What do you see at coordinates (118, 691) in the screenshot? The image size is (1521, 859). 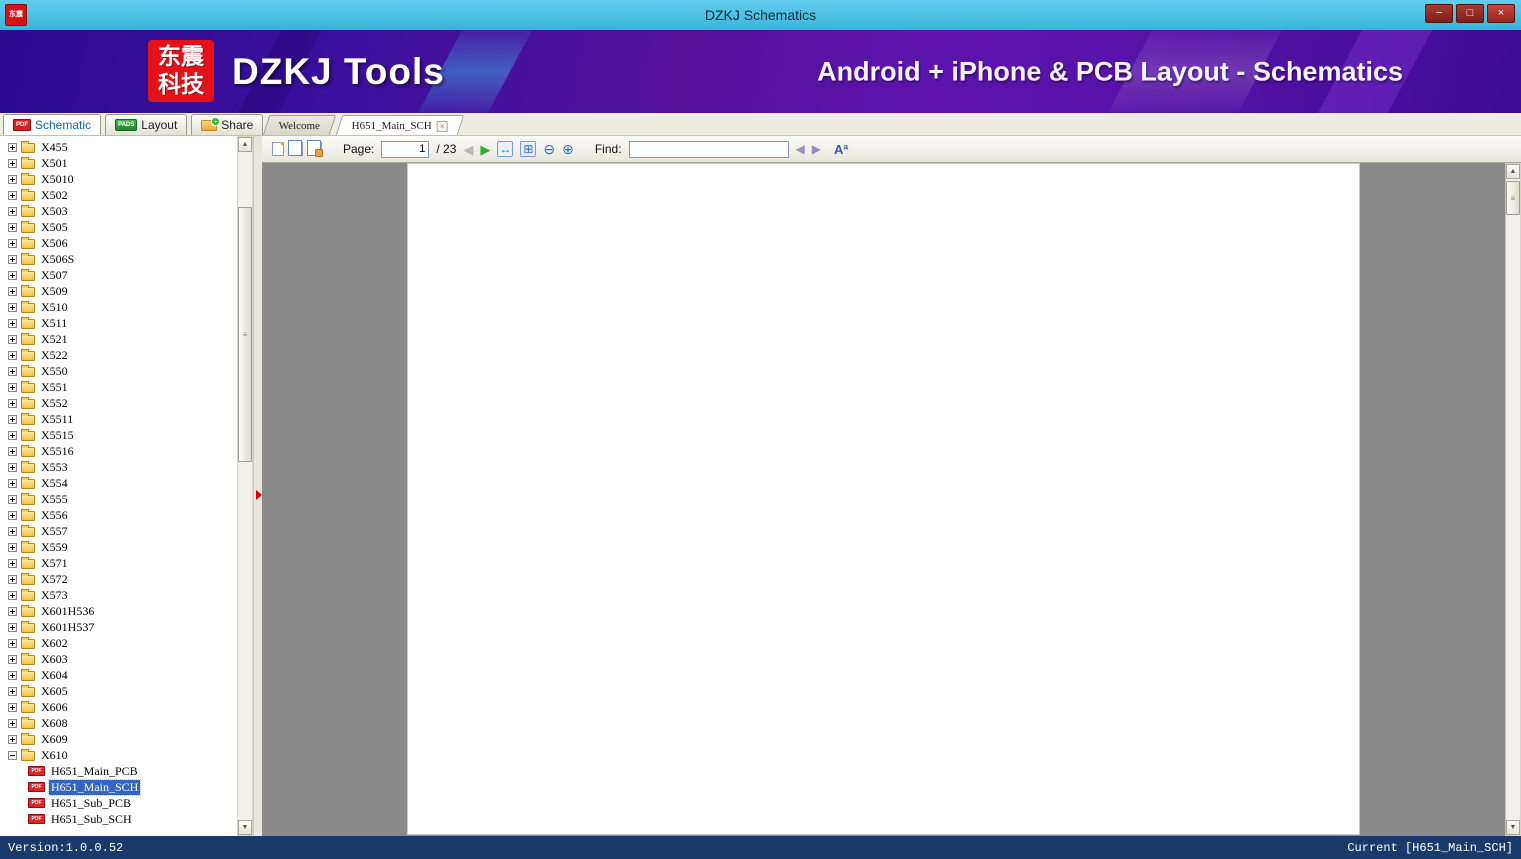 I see `tree-item-X605: X605` at bounding box center [118, 691].